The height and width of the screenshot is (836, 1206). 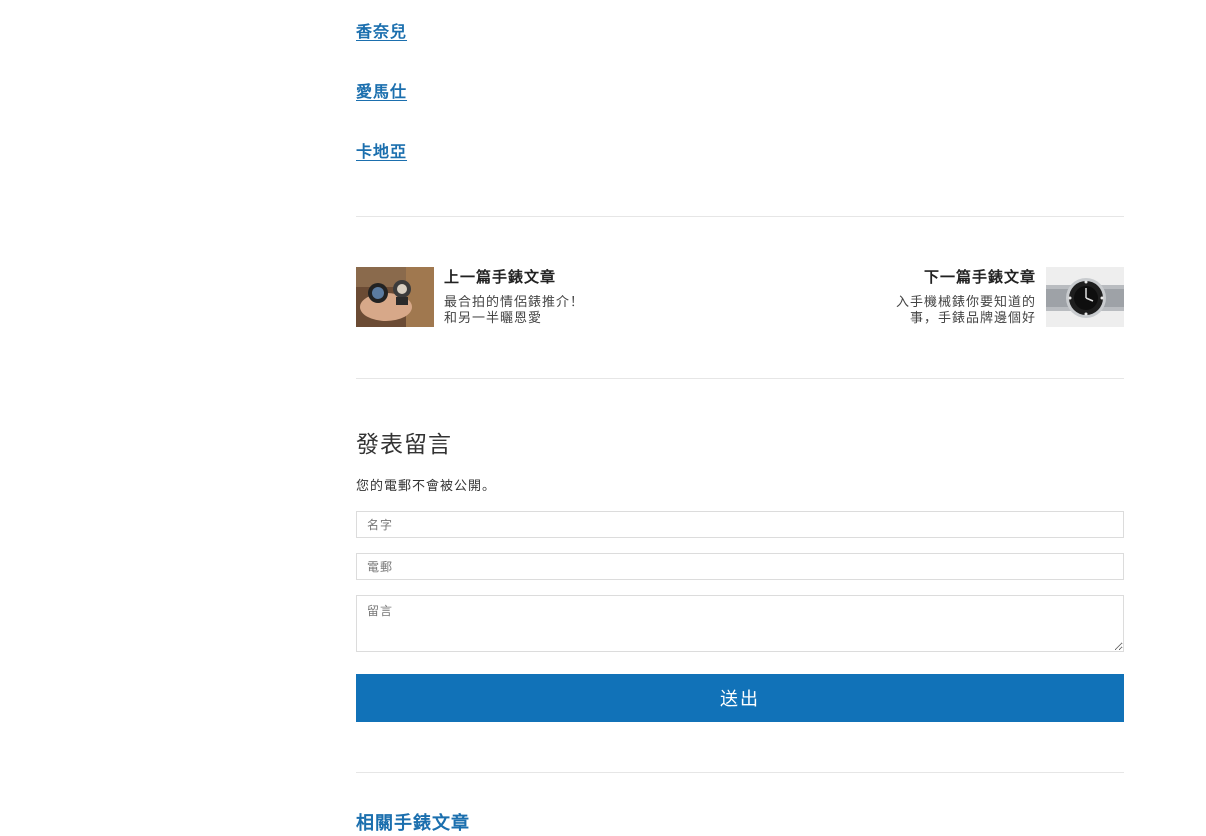 I want to click on prev-post-title: 上一篇手錶文章, so click(x=519, y=277).